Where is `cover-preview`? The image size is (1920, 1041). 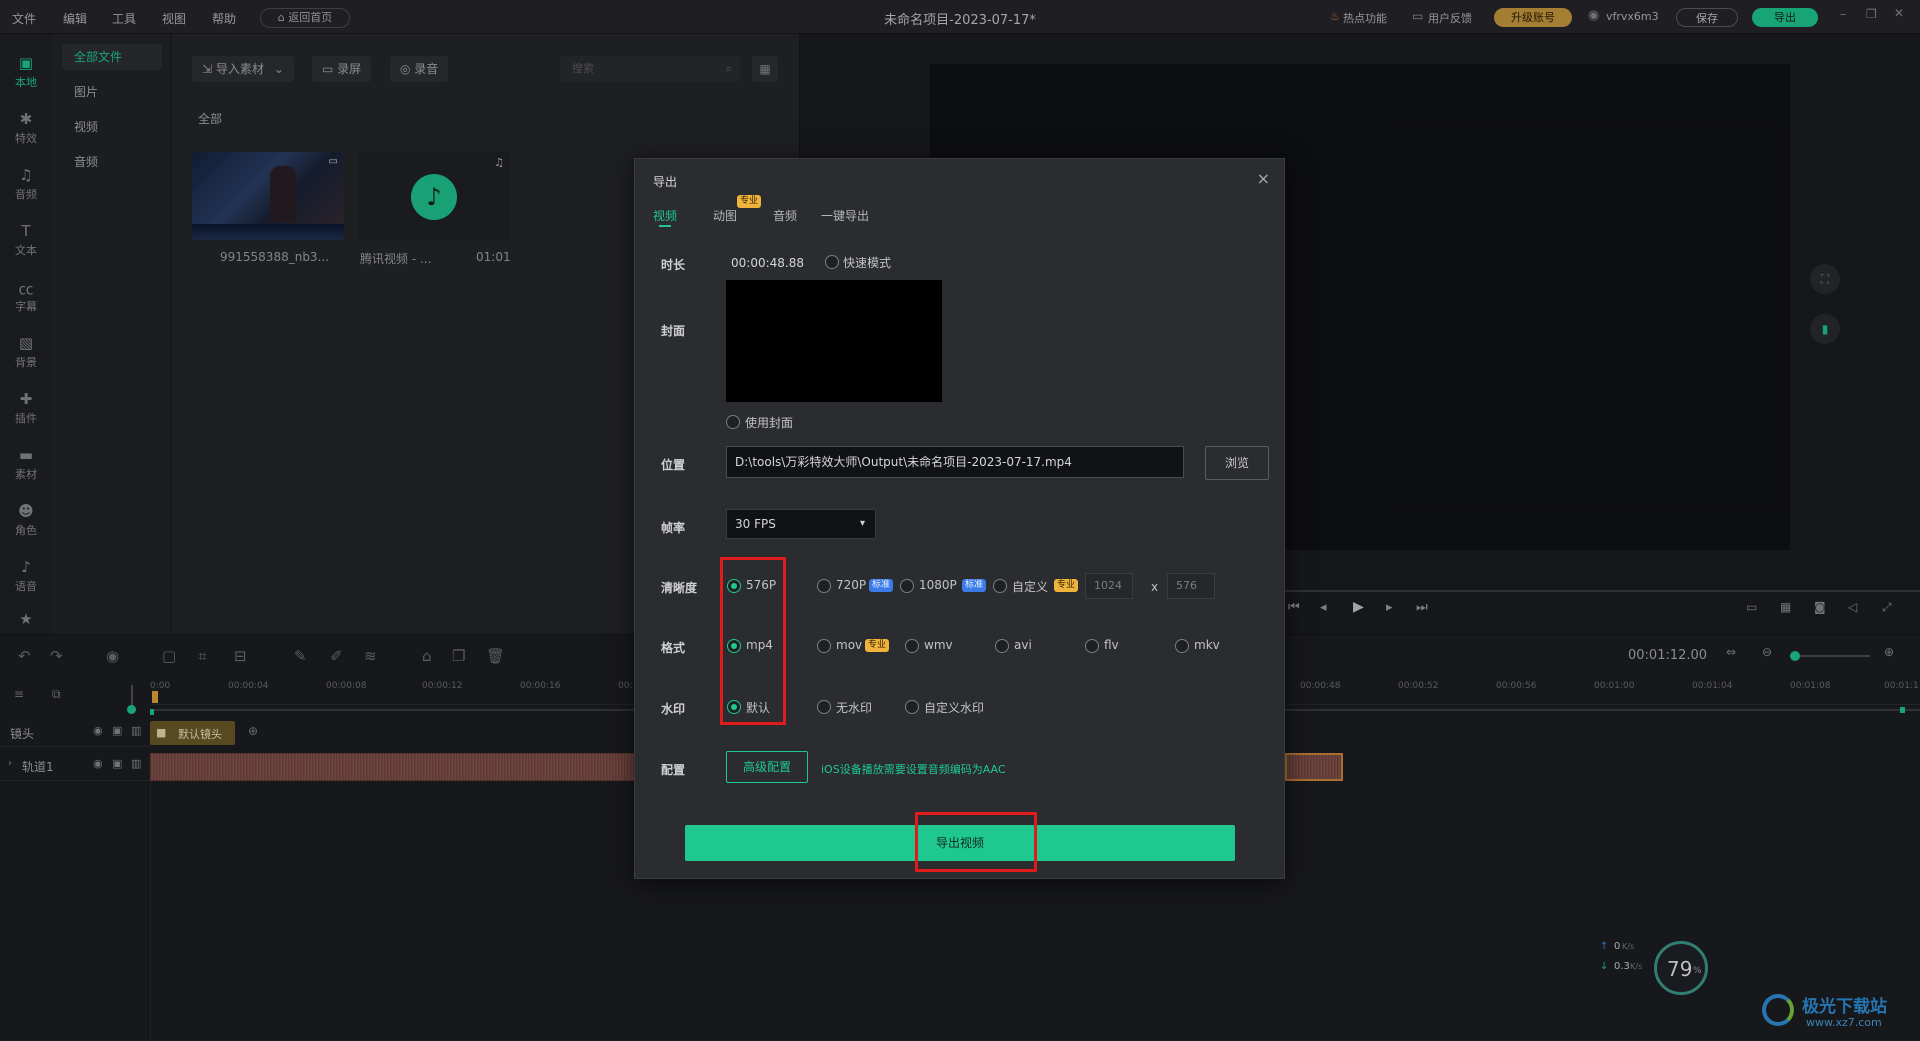
cover-preview is located at coordinates (834, 341).